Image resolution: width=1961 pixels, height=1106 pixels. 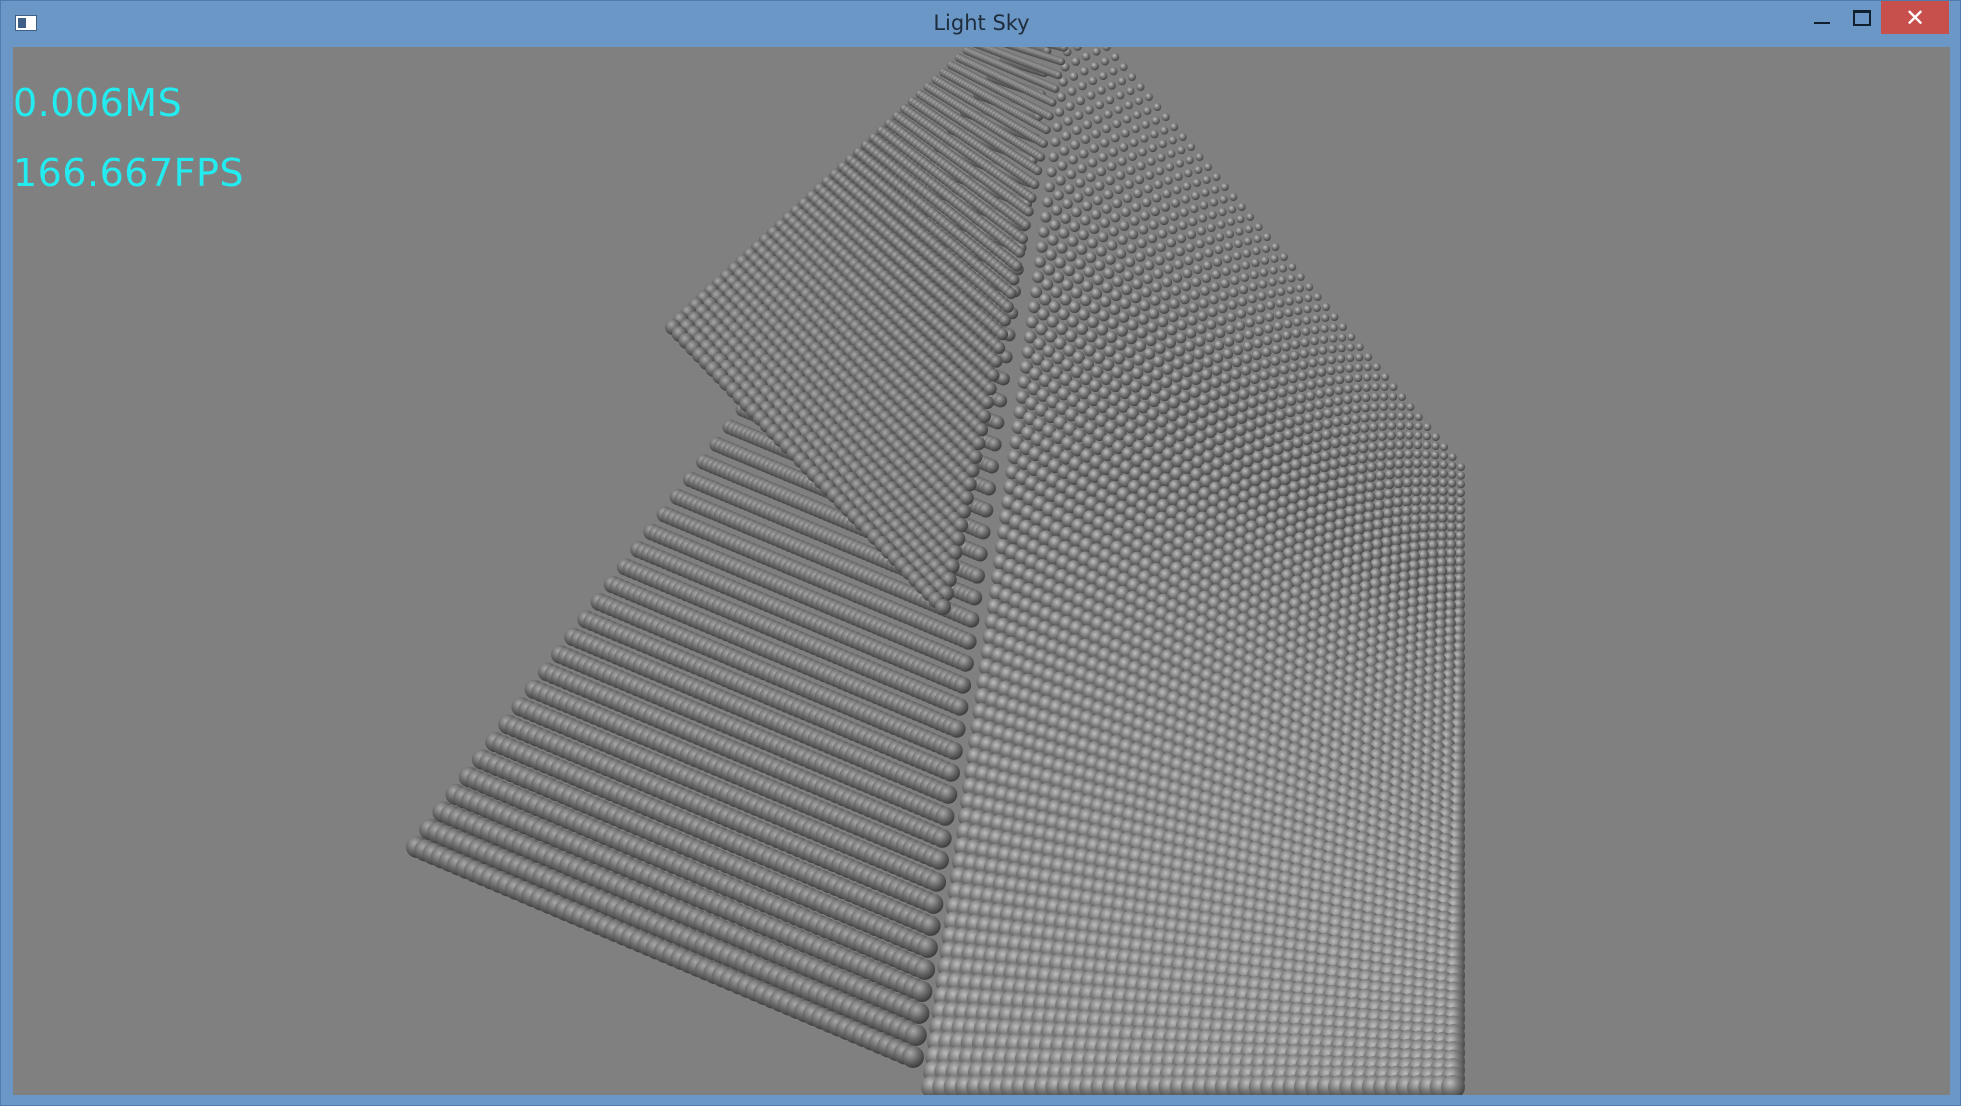 What do you see at coordinates (1822, 22) in the screenshot?
I see `minimize-icon` at bounding box center [1822, 22].